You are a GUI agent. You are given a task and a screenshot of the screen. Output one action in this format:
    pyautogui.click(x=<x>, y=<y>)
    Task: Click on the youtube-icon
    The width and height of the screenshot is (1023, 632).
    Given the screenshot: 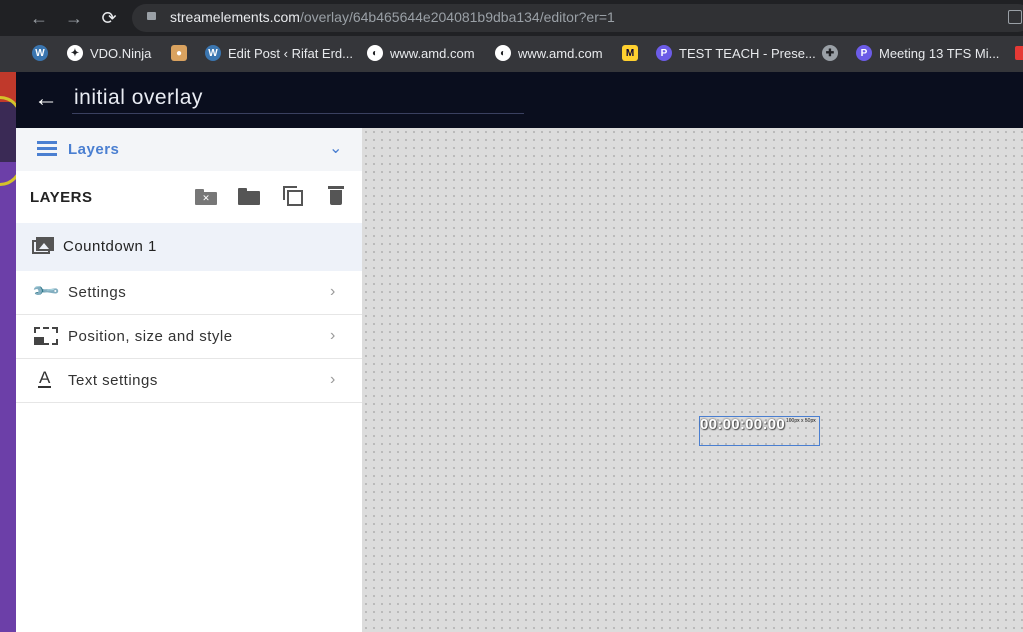 What is the action you would take?
    pyautogui.click(x=1019, y=53)
    